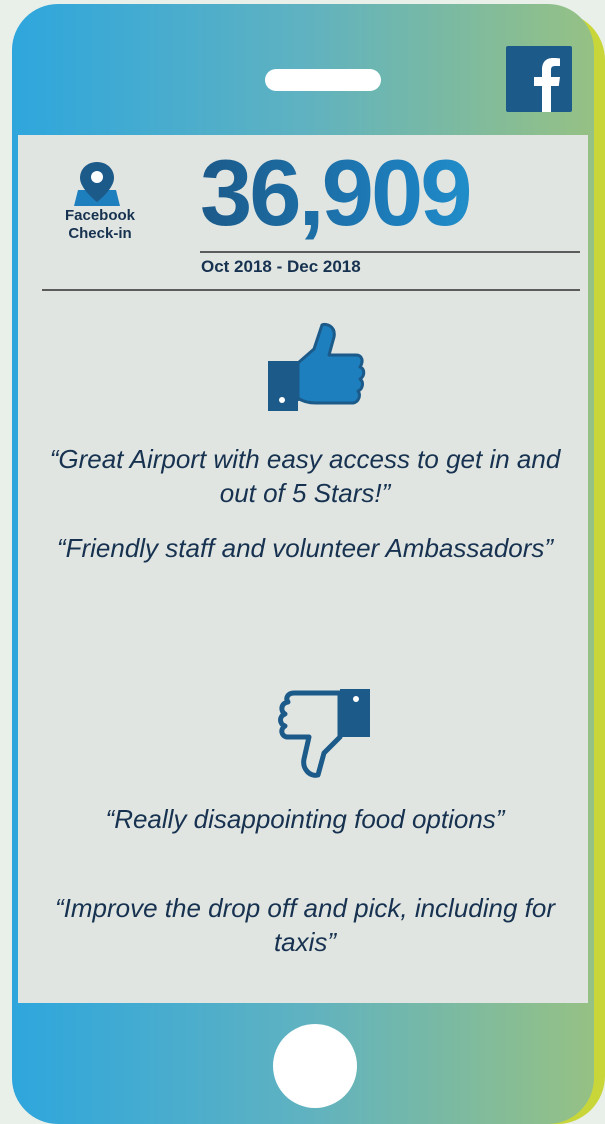  I want to click on home-button, so click(315, 1066).